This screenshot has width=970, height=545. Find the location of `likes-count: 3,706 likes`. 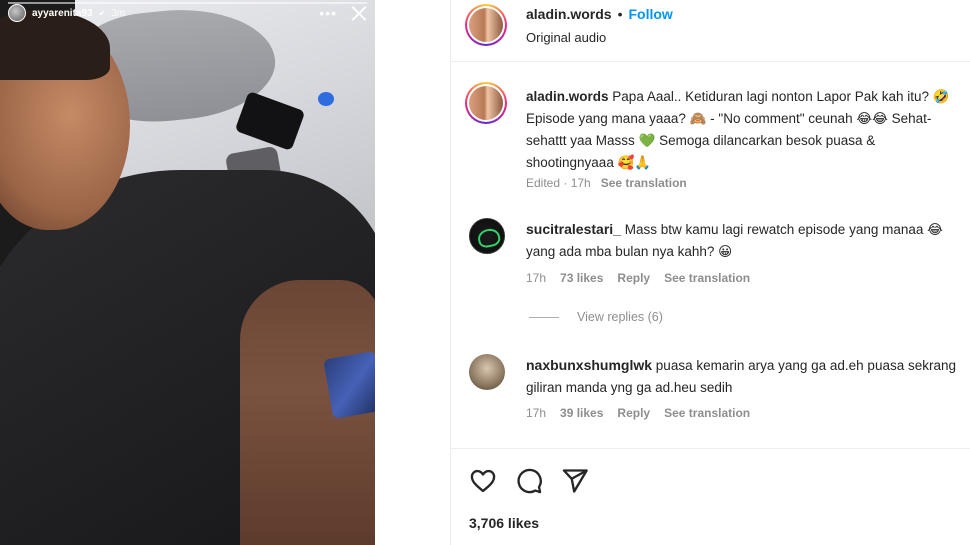

likes-count: 3,706 likes is located at coordinates (504, 523).